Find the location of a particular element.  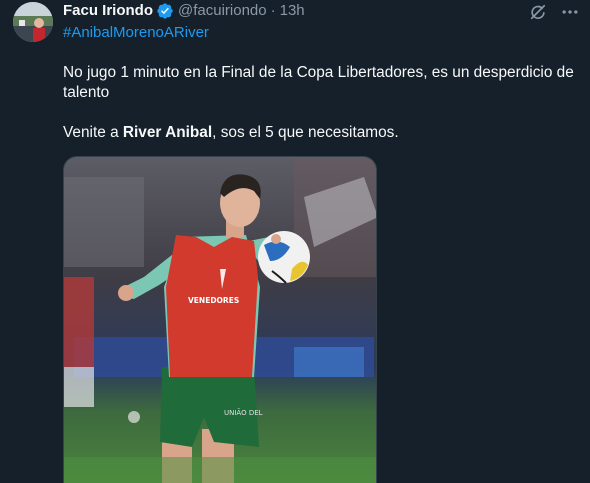

avatar-image is located at coordinates (33, 22).